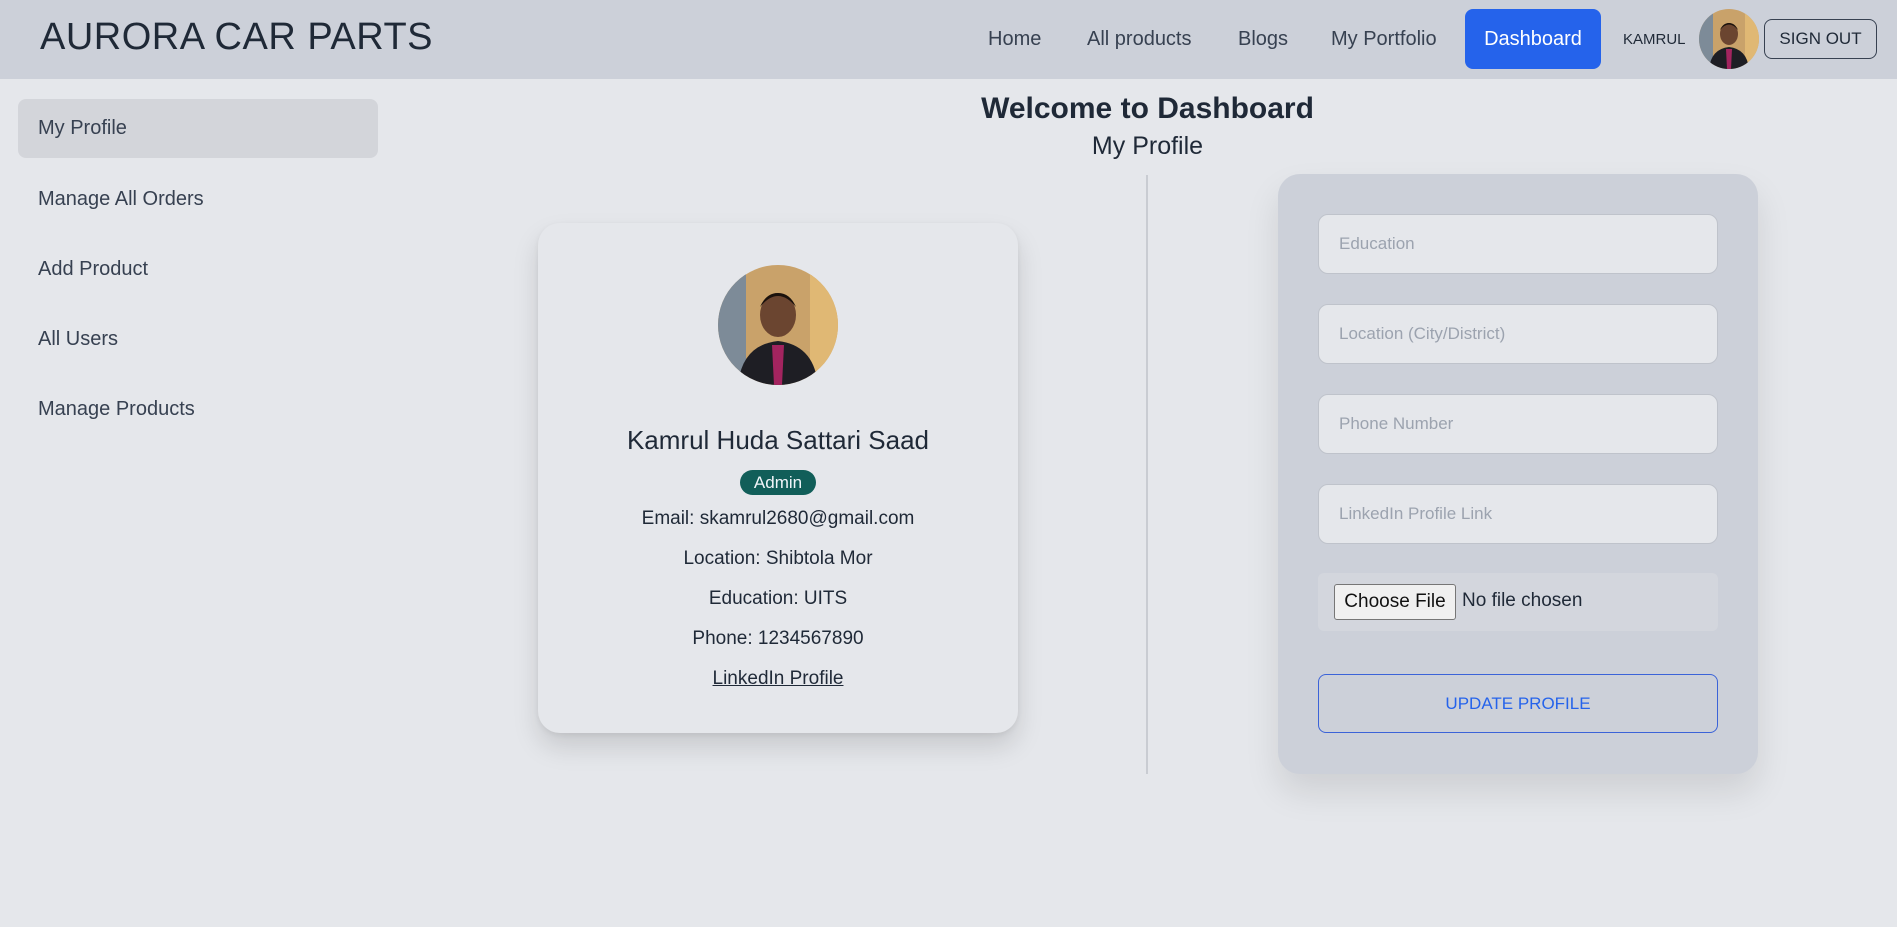 This screenshot has height=927, width=1897. What do you see at coordinates (1654, 39) in the screenshot?
I see `nav-username: KAMRUL` at bounding box center [1654, 39].